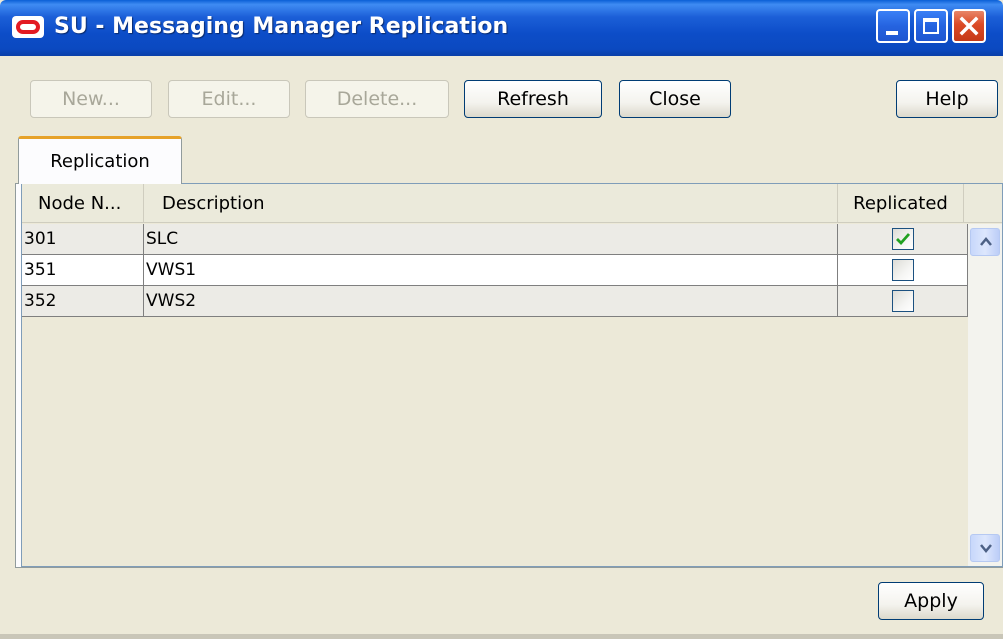 This screenshot has width=1003, height=639. I want to click on chevron-down-icon, so click(986, 548).